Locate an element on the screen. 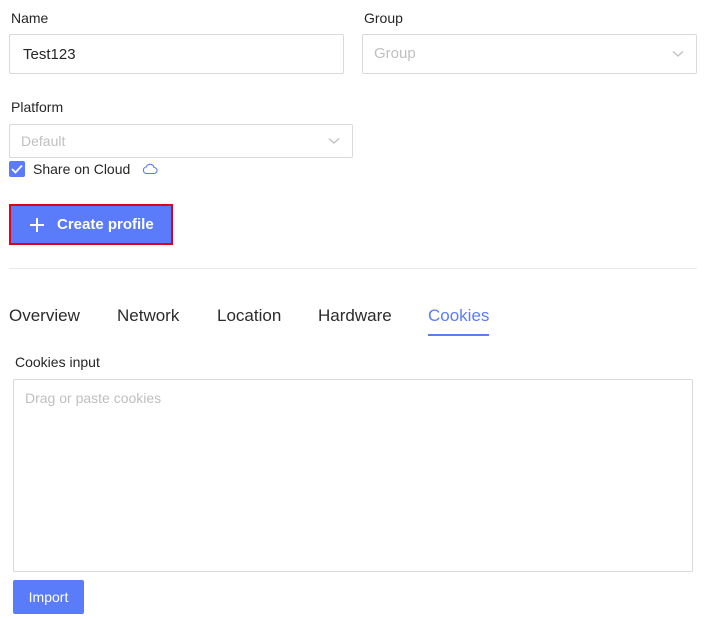  create-profile-button: Create profile is located at coordinates (91, 224).